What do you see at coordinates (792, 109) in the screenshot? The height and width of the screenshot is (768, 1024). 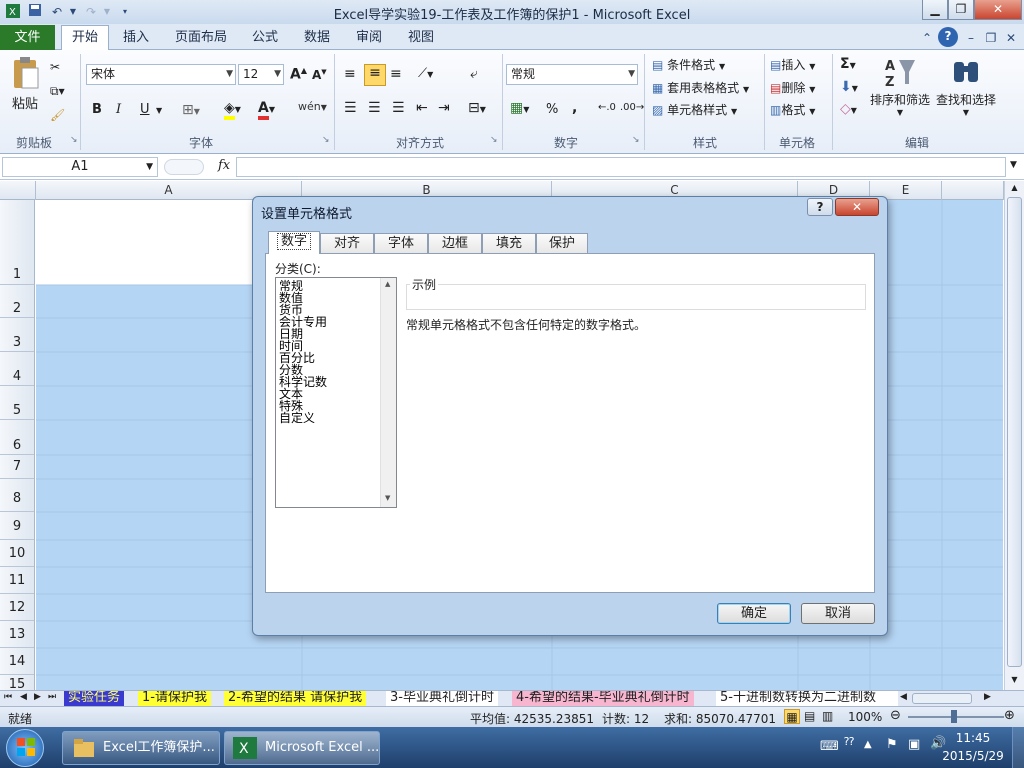 I see `format-cells-button: ▥格式 ▼` at bounding box center [792, 109].